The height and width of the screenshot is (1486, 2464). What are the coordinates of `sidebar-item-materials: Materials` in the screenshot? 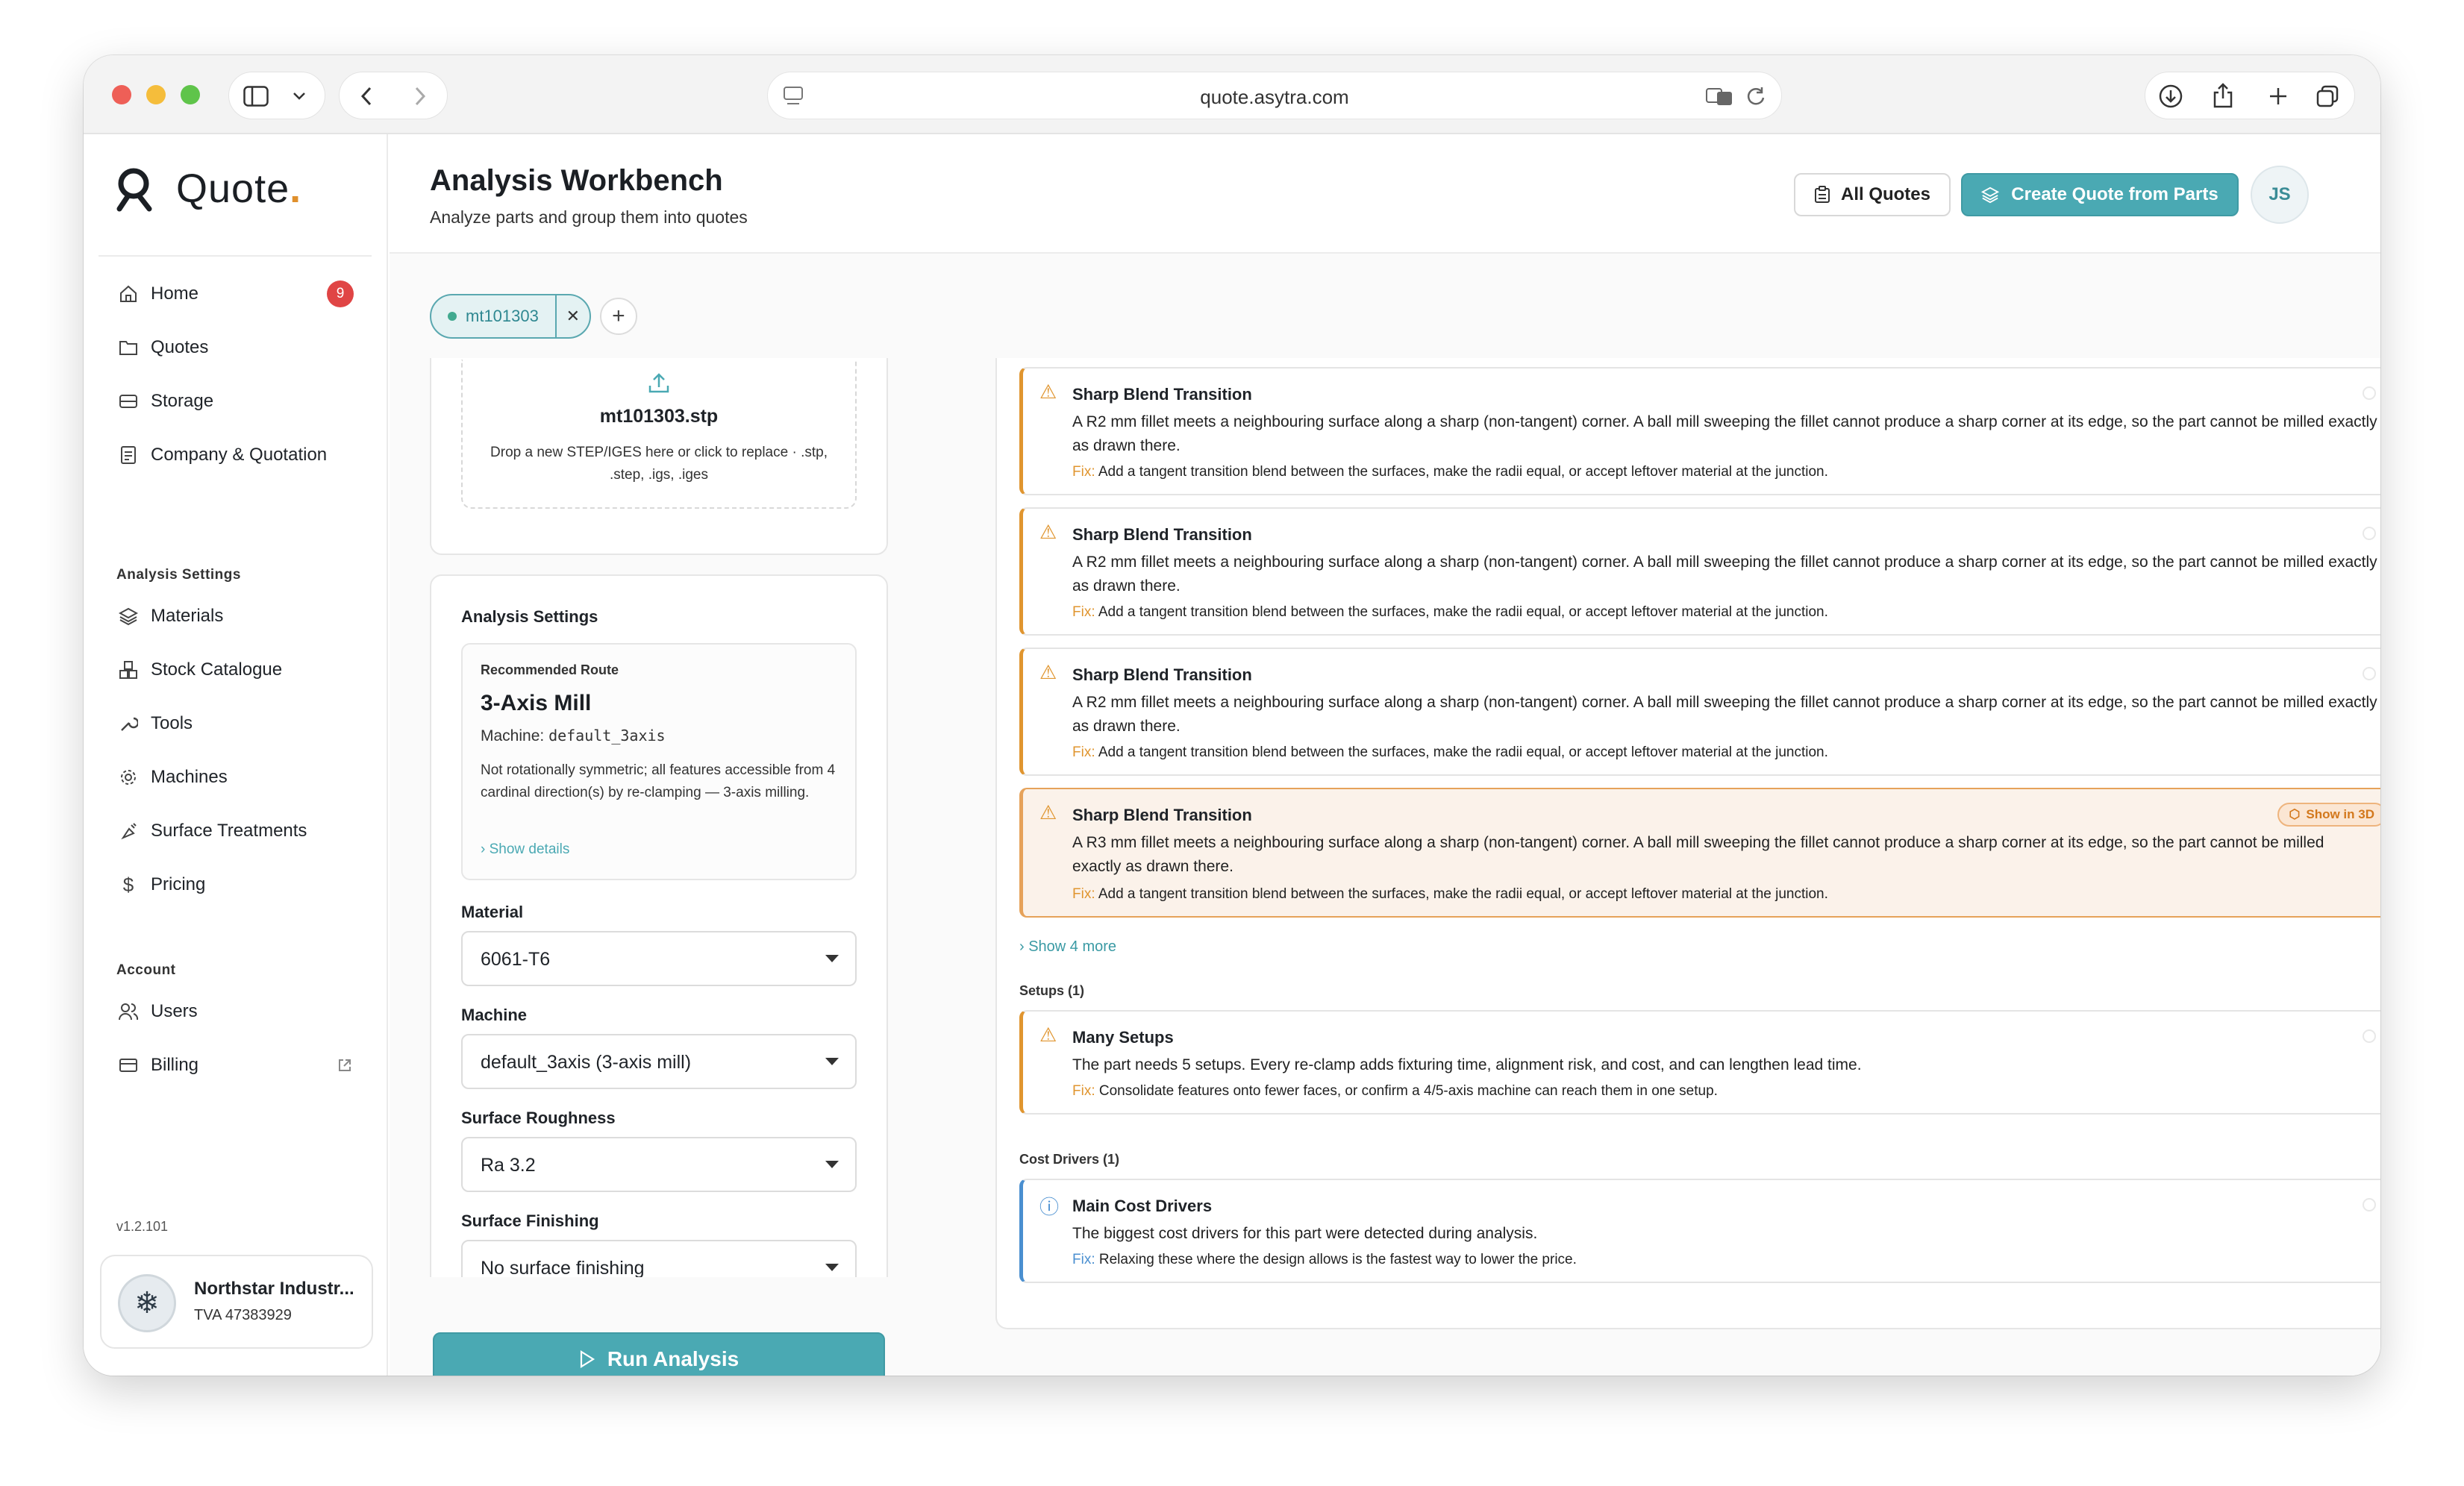 It's located at (169, 616).